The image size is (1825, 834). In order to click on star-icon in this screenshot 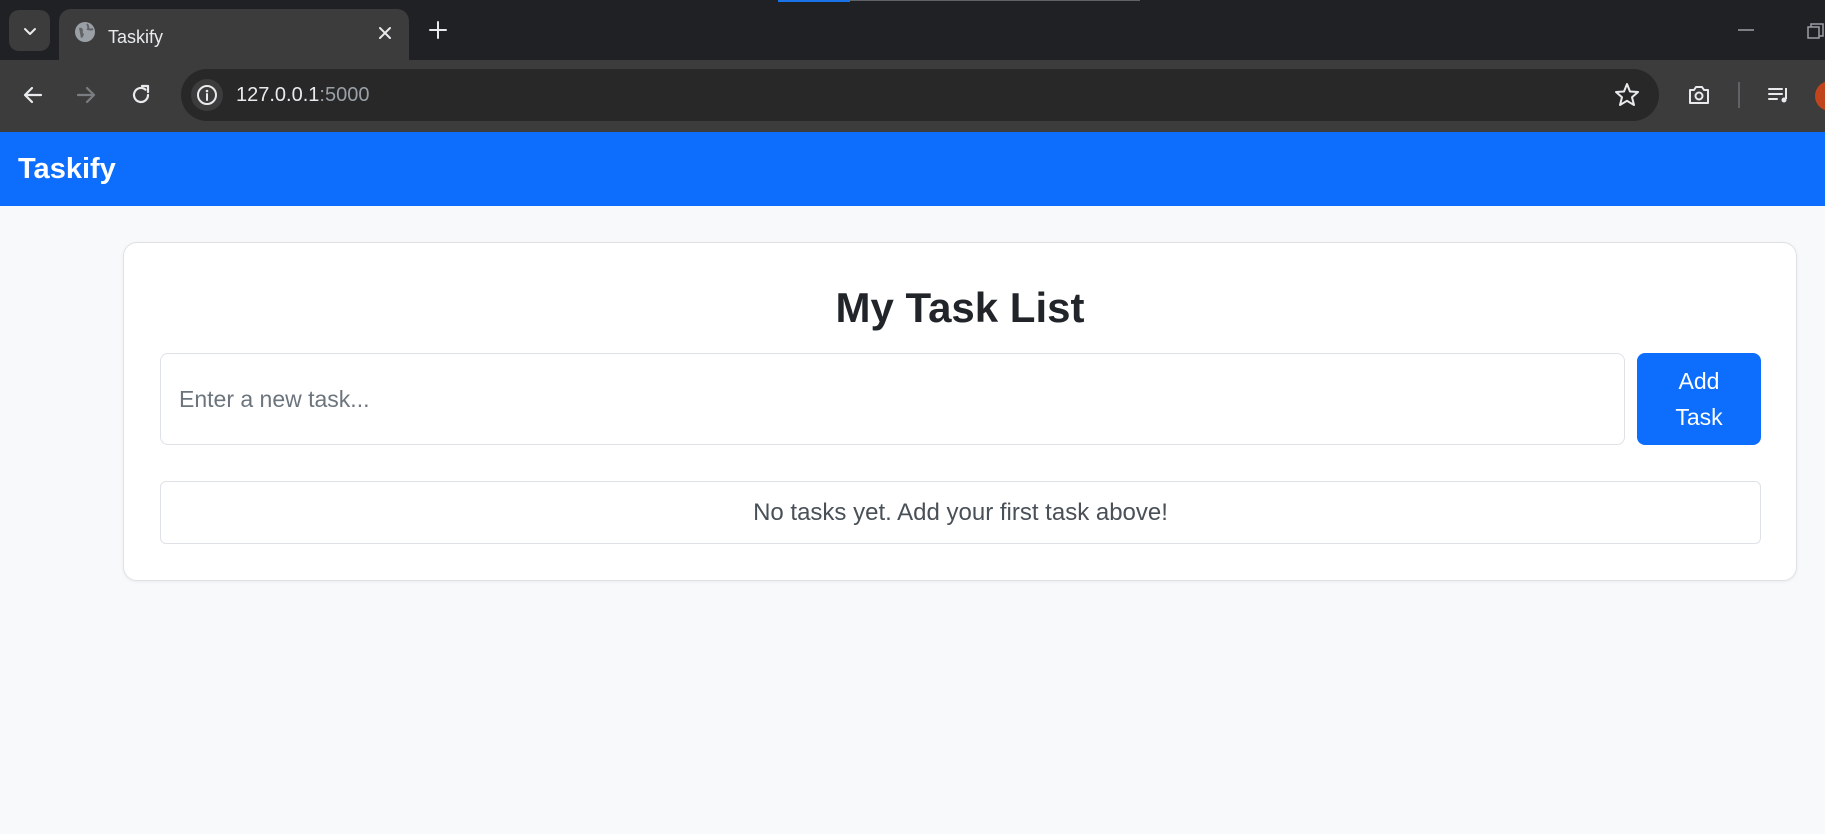, I will do `click(1627, 95)`.